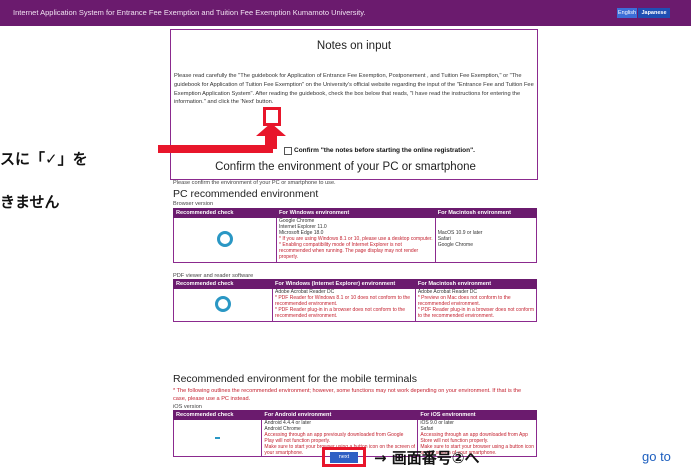  Describe the element at coordinates (486, 240) in the screenshot. I see `mac-cell: MacOS 10.9 or later Safari Google Chrome` at that location.